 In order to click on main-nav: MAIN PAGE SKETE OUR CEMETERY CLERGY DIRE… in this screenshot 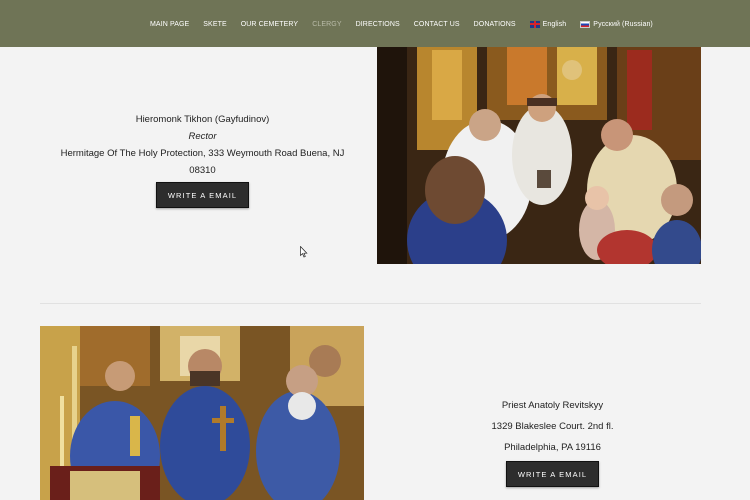, I will do `click(408, 24)`.